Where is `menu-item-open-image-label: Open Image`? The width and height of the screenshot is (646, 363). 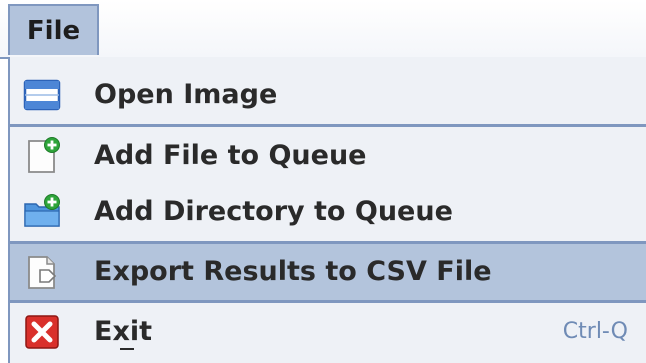
menu-item-open-image-label: Open Image is located at coordinates (186, 94).